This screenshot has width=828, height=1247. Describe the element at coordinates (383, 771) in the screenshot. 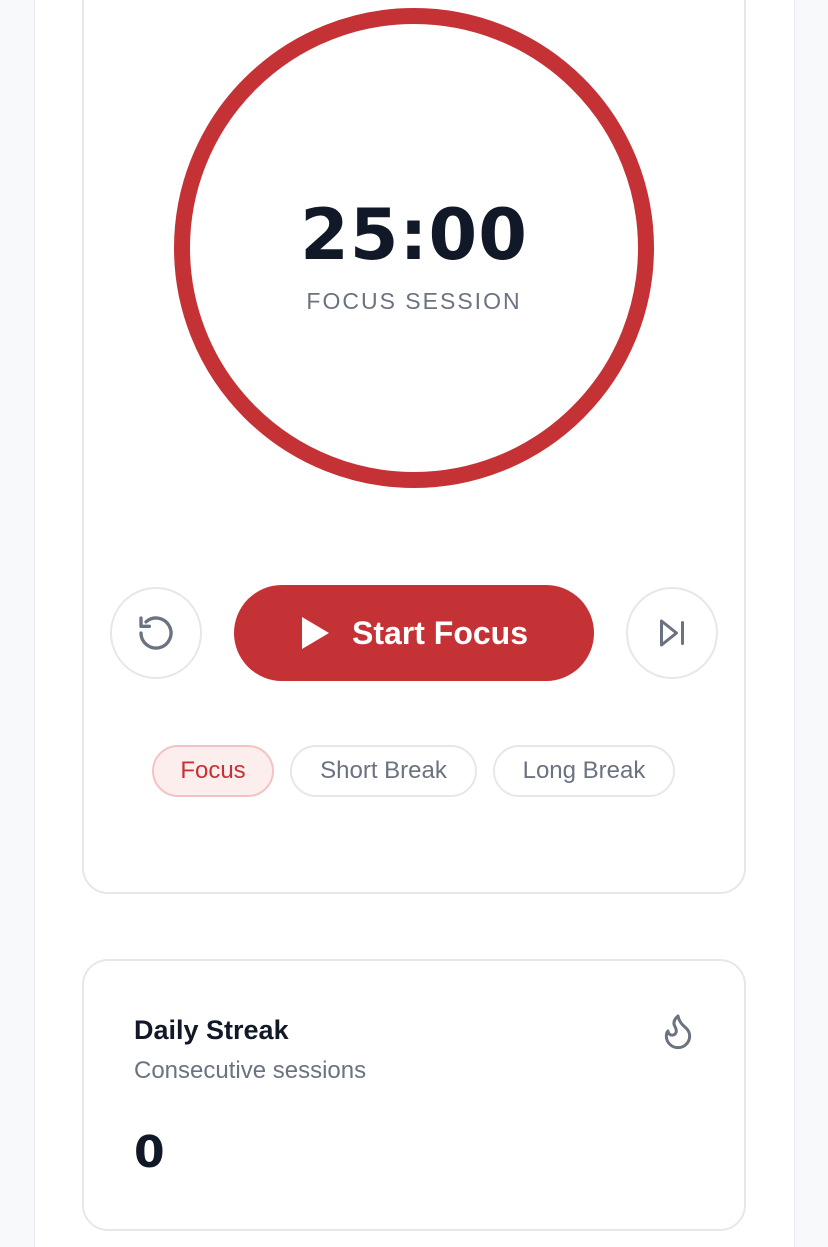

I see `mode-short-break-pill: Short Break` at that location.